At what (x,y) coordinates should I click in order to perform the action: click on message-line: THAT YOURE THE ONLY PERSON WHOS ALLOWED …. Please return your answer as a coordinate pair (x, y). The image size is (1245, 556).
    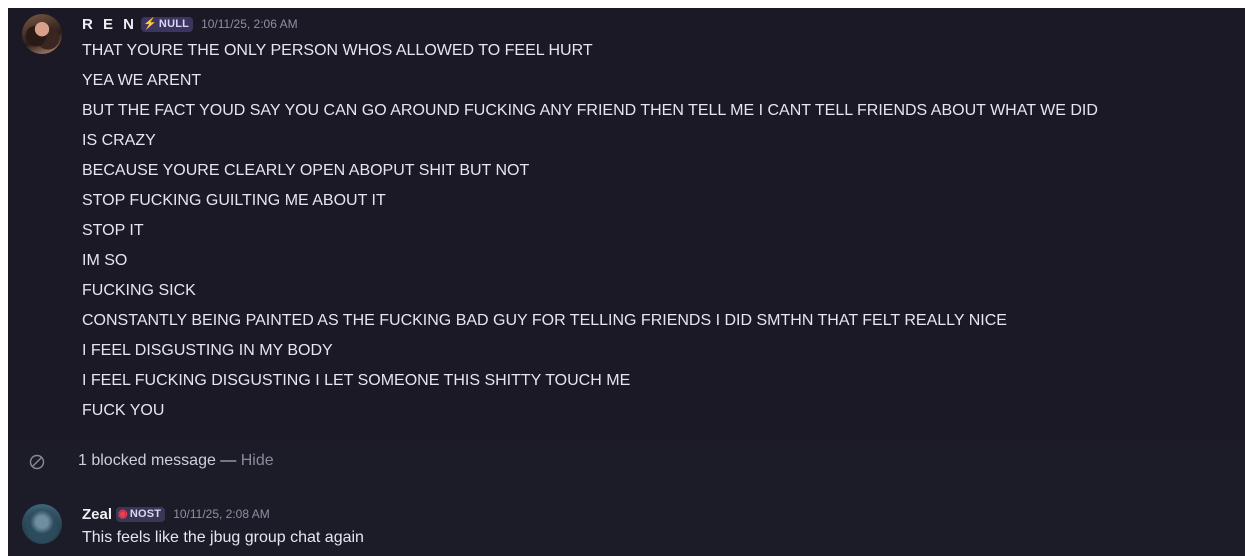
    Looking at the image, I should click on (337, 50).